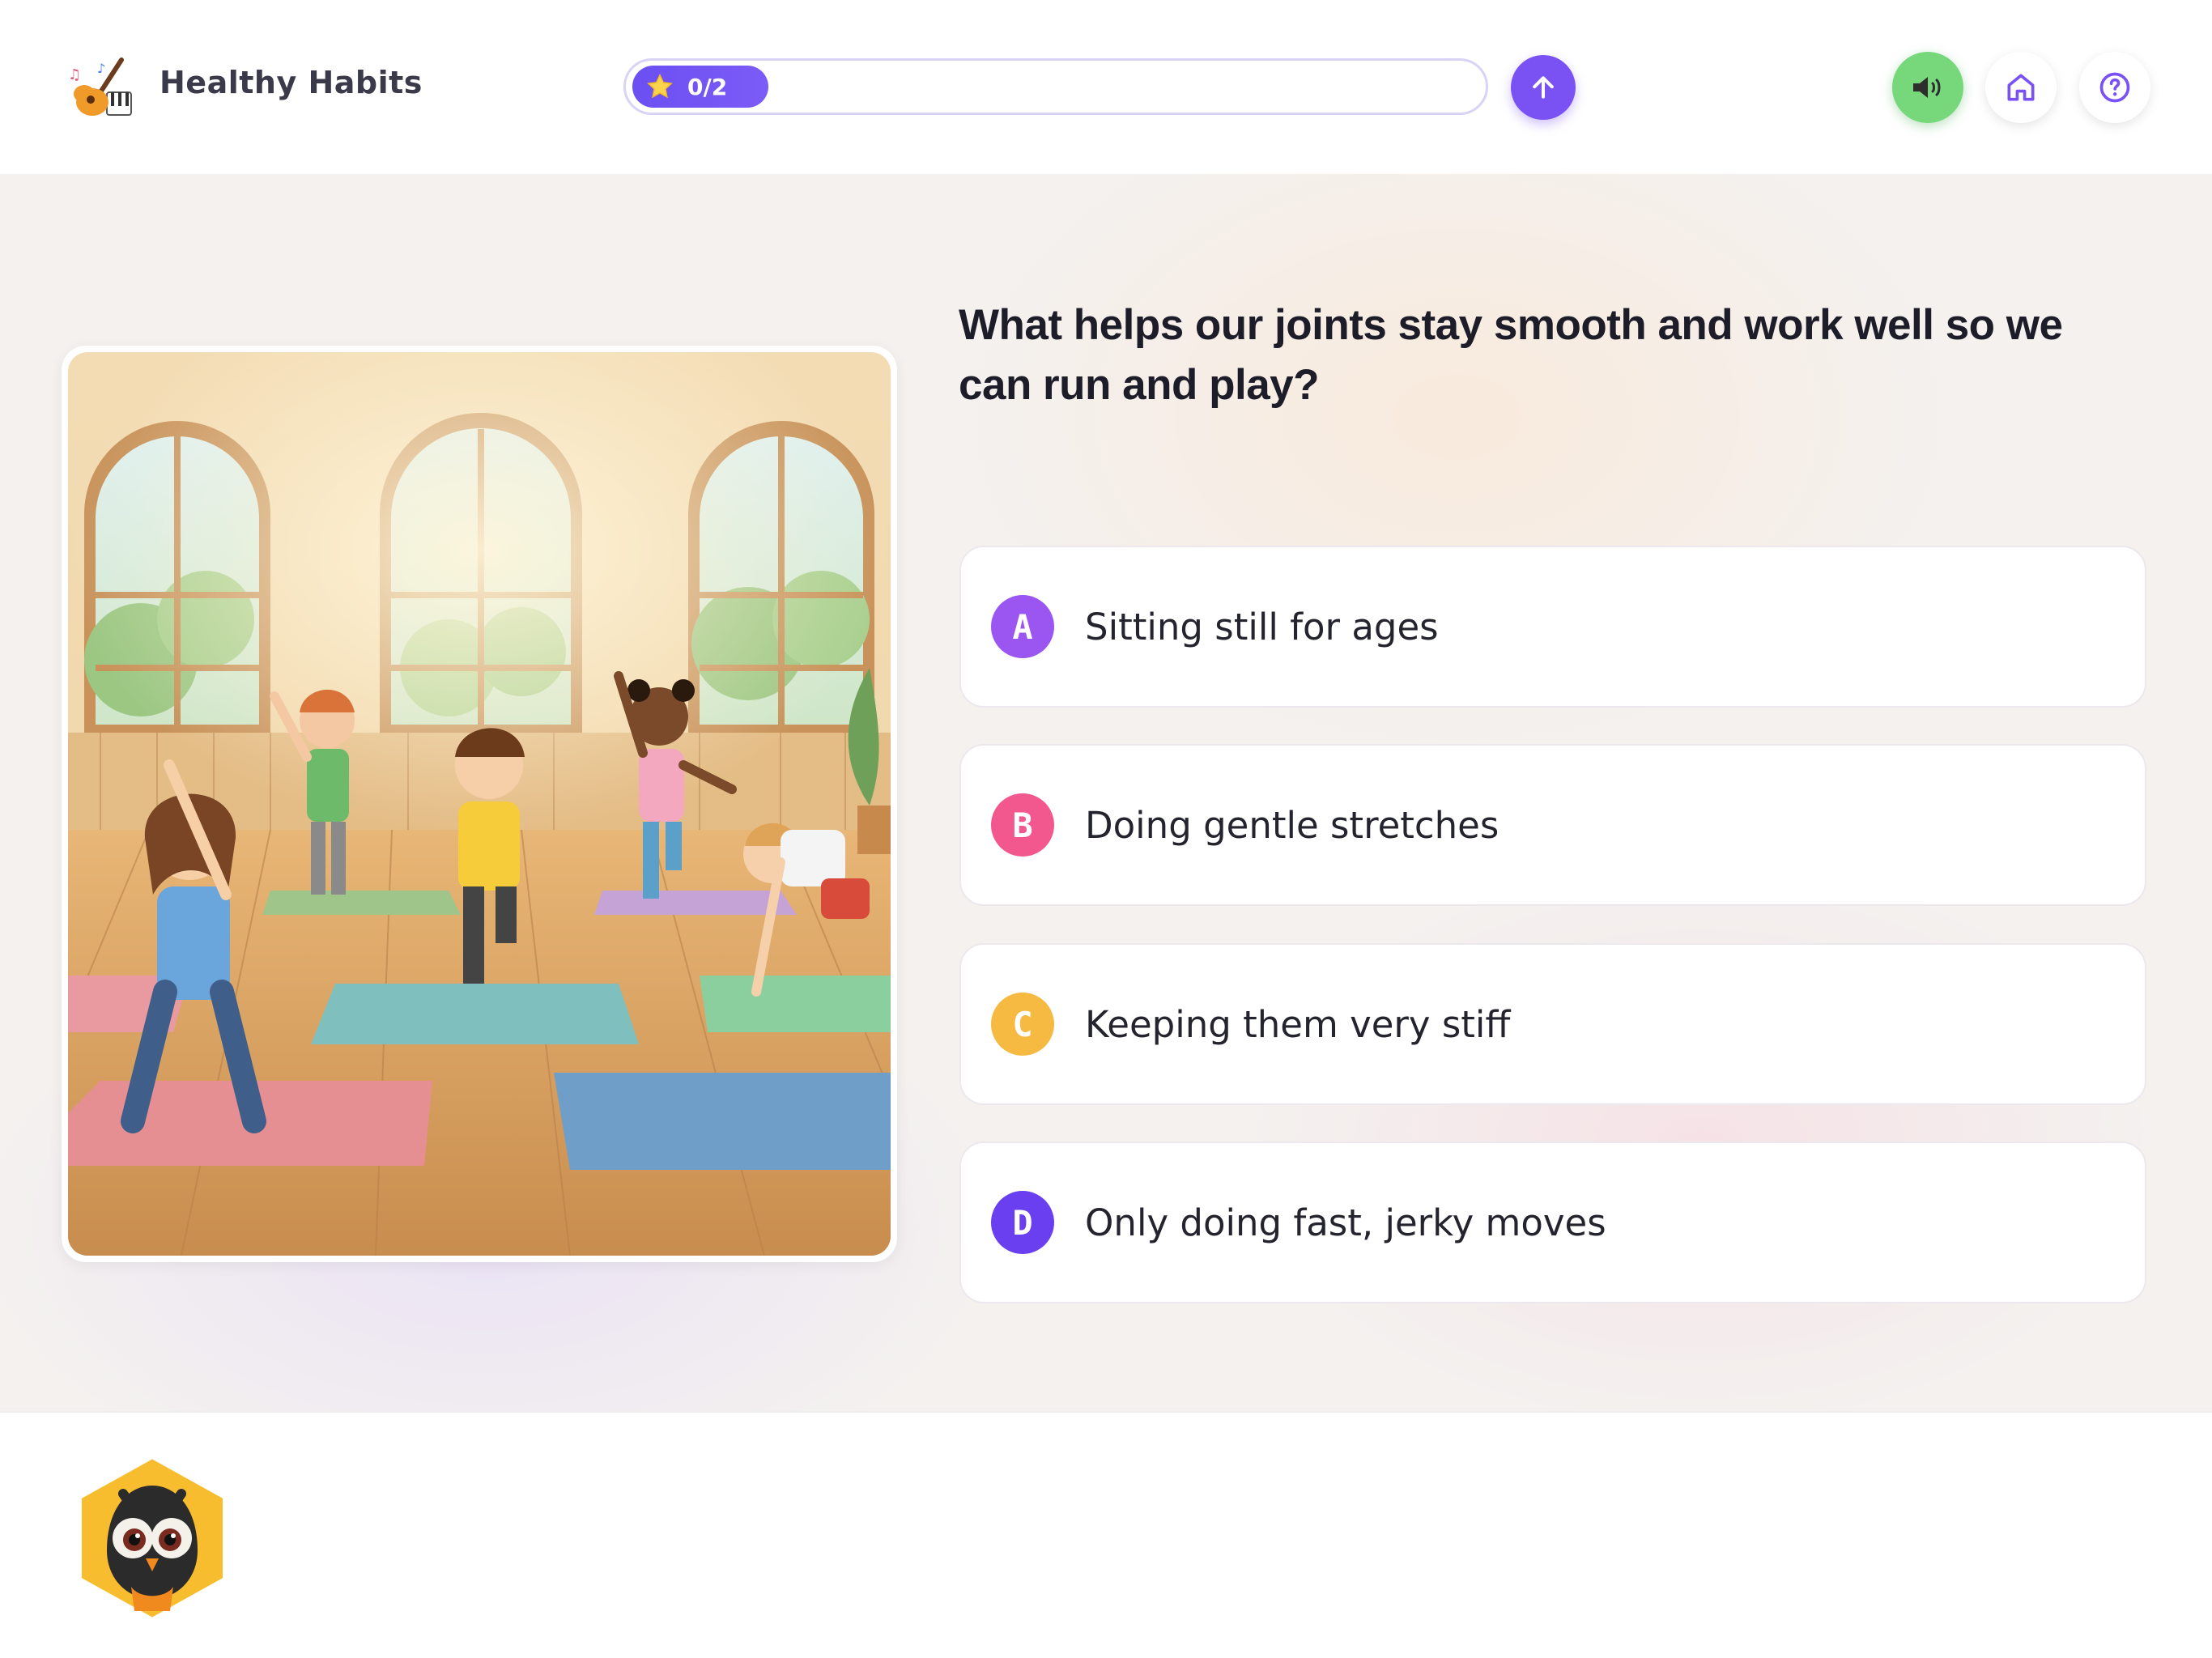 This screenshot has width=2212, height=1658. I want to click on star-icon, so click(660, 86).